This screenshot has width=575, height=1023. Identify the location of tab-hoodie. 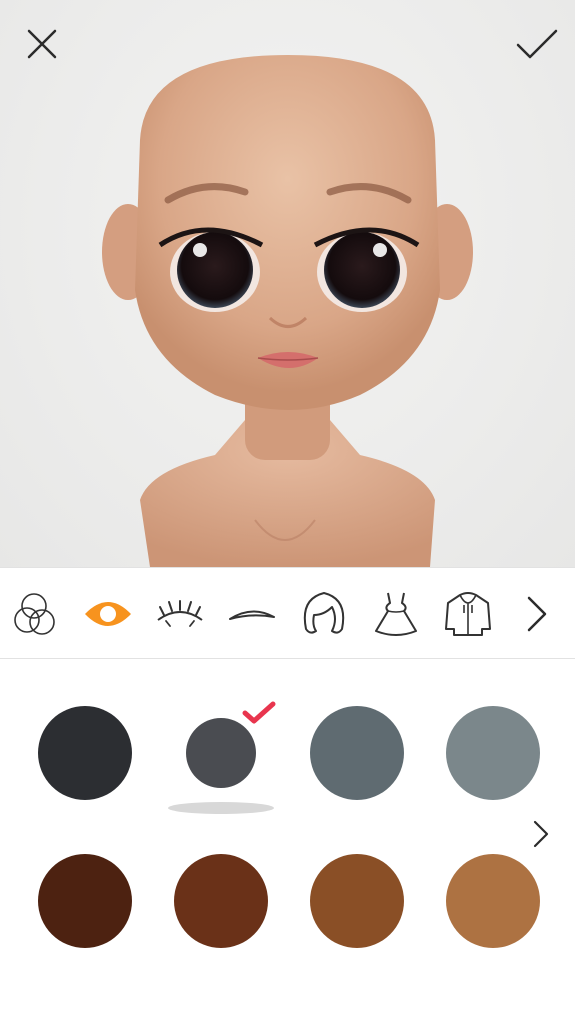
(468, 614).